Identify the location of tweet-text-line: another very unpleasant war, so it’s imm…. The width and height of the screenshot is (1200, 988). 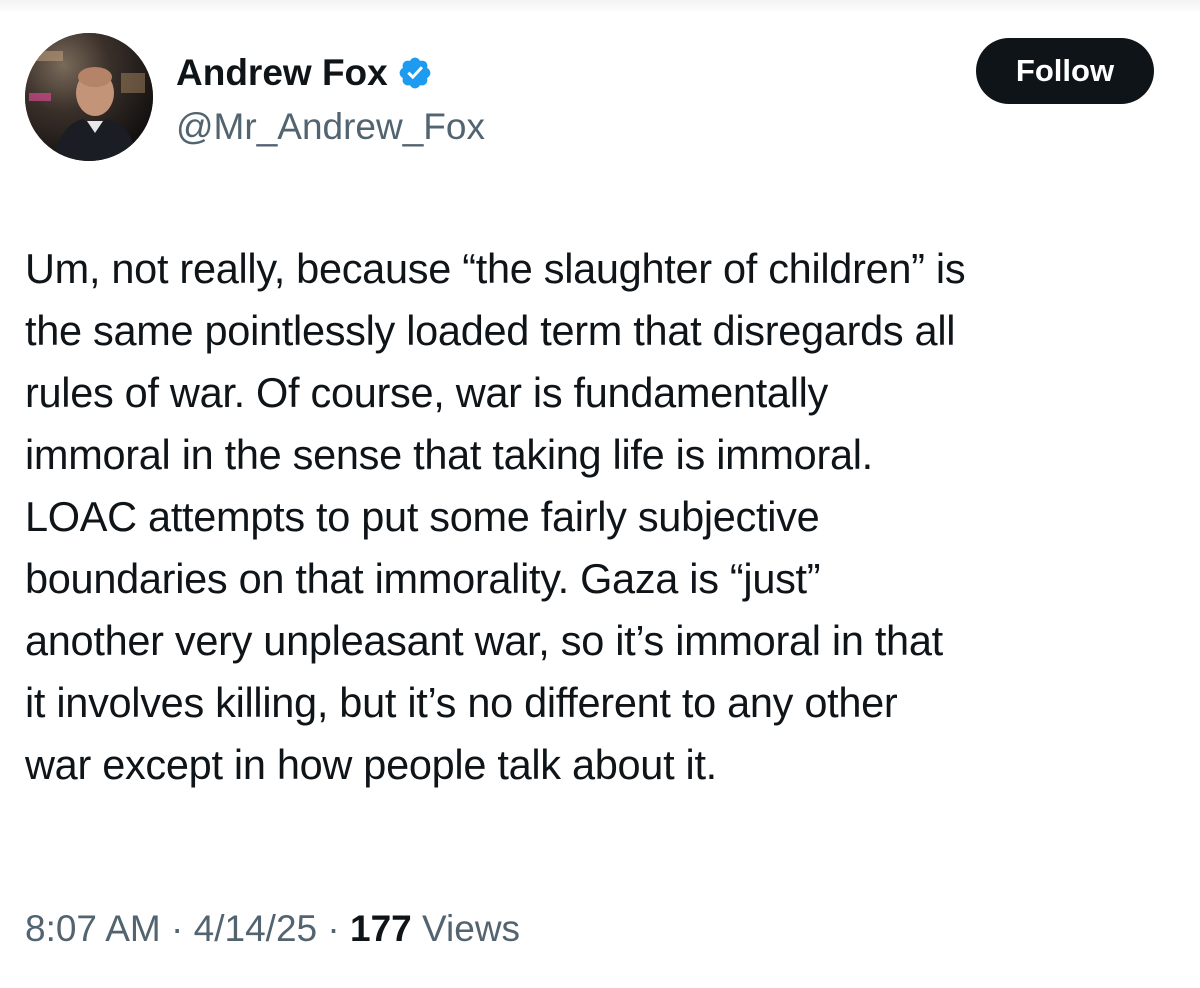
(484, 640).